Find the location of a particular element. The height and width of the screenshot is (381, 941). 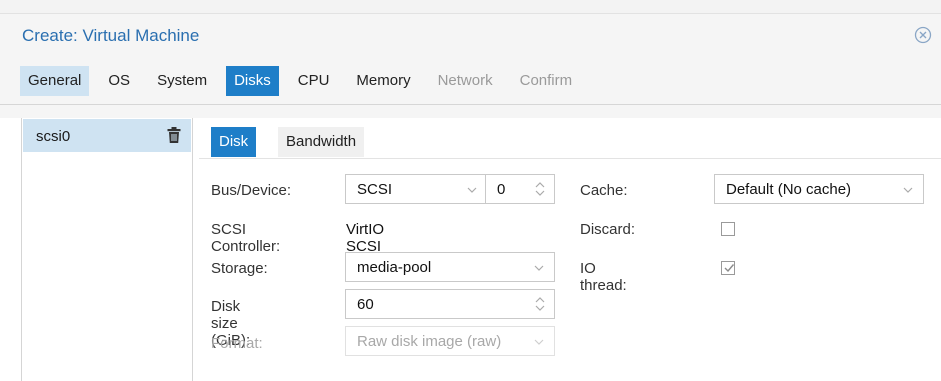

io-thread-checkbox is located at coordinates (728, 268).